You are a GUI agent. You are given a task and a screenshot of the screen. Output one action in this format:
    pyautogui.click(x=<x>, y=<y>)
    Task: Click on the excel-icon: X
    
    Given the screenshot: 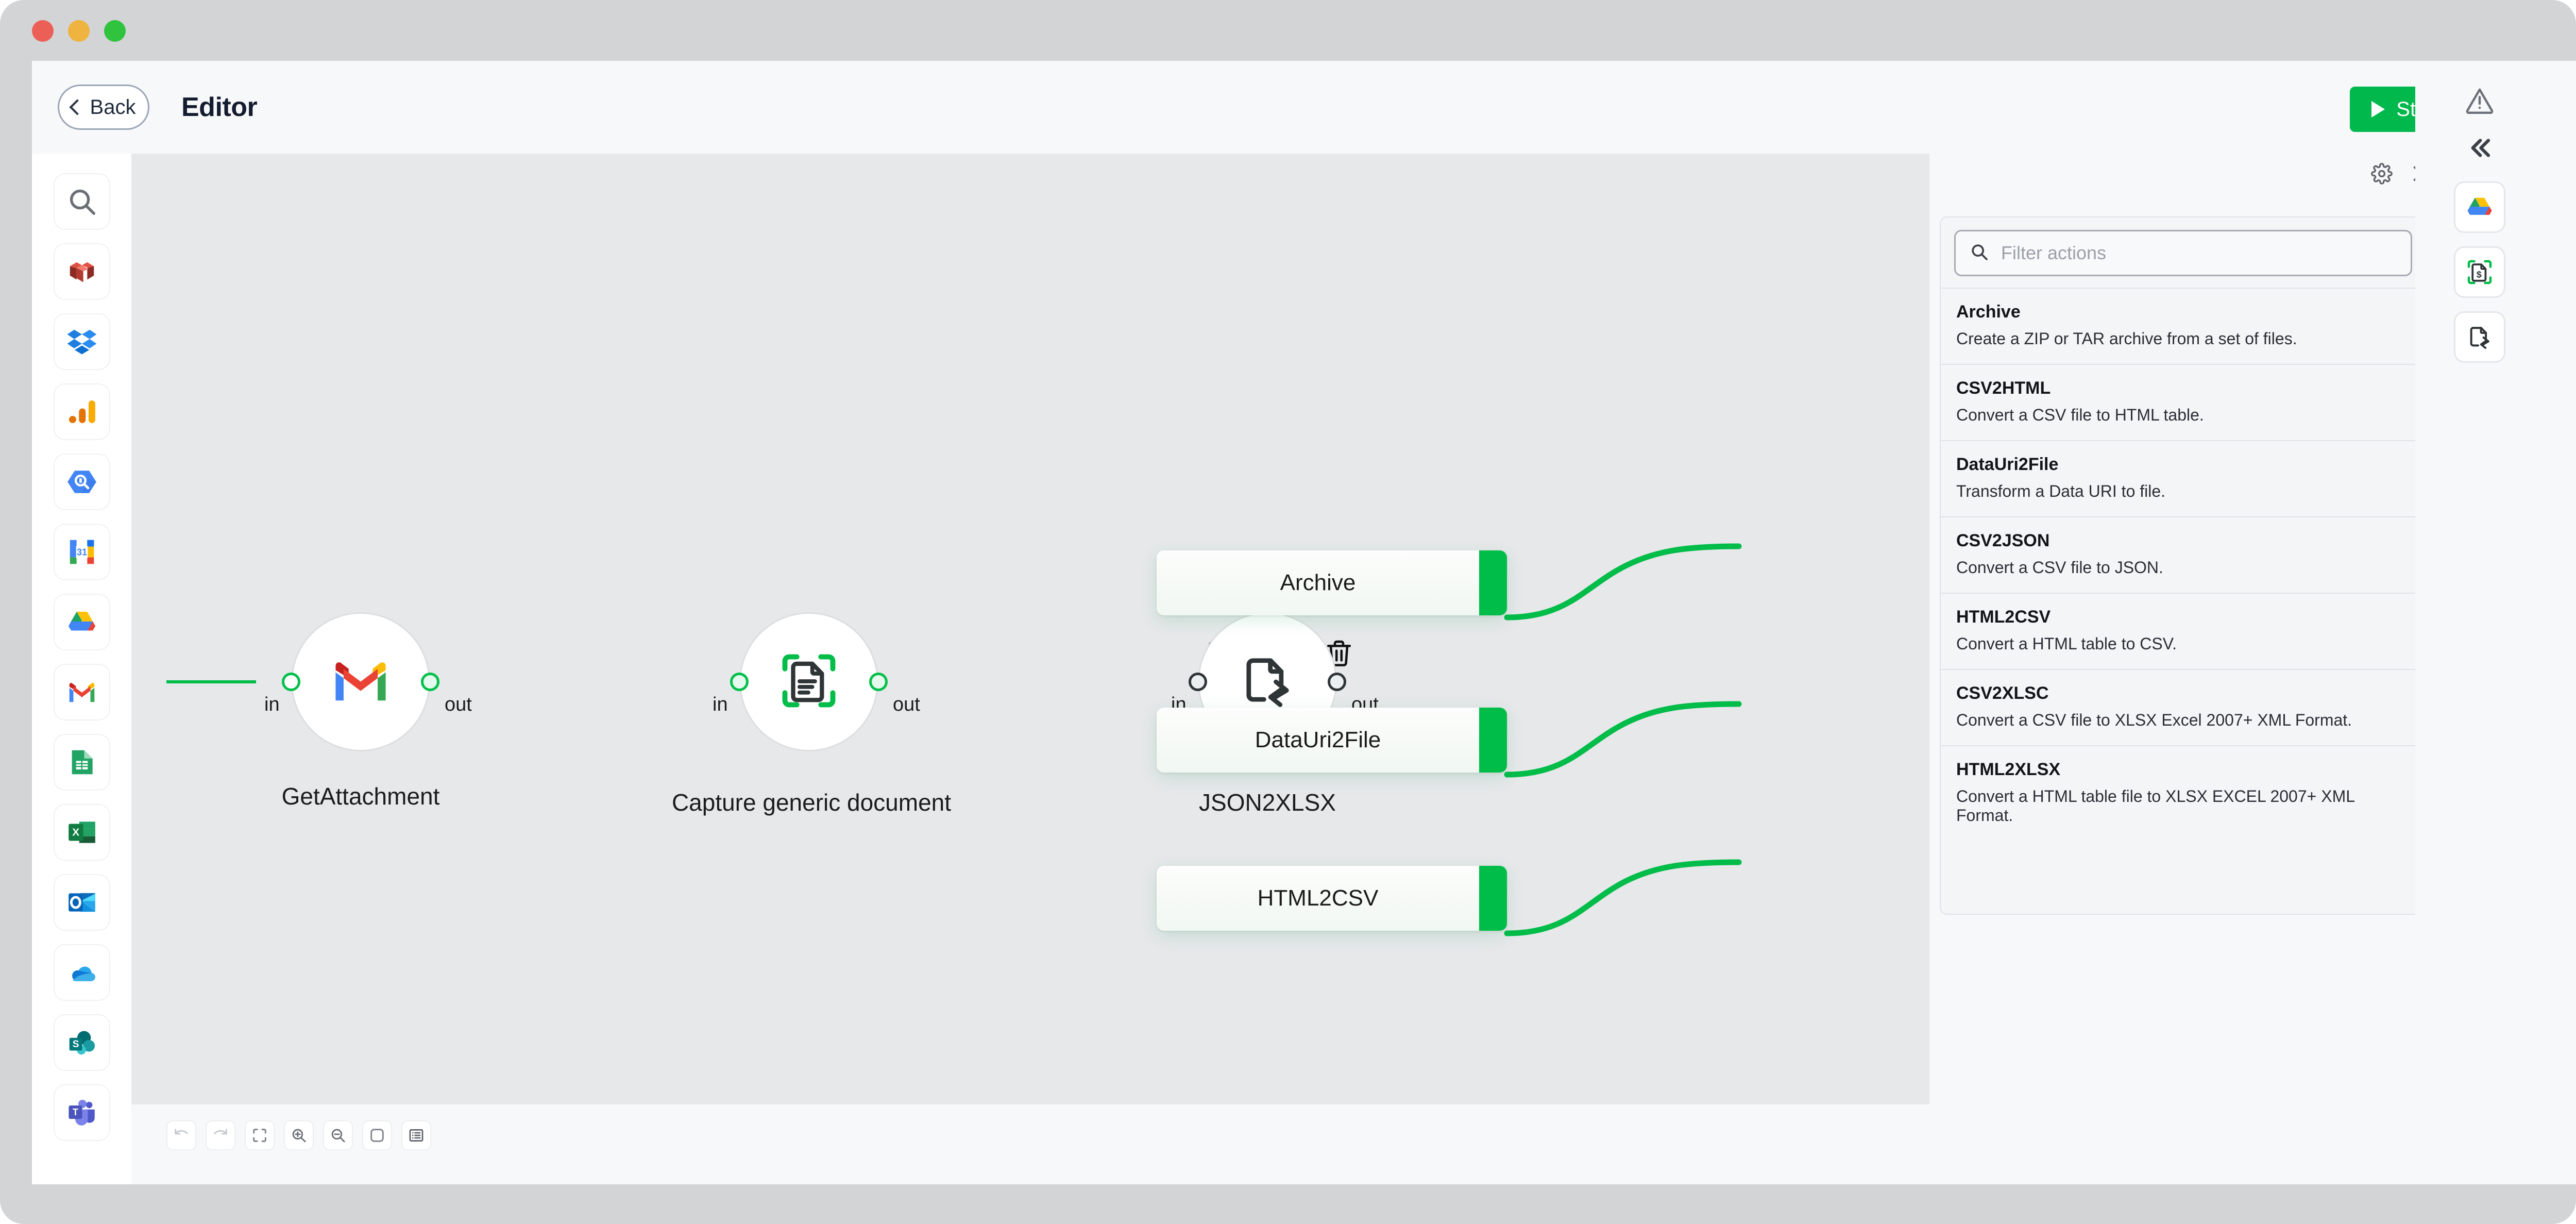 What is the action you would take?
    pyautogui.click(x=82, y=832)
    